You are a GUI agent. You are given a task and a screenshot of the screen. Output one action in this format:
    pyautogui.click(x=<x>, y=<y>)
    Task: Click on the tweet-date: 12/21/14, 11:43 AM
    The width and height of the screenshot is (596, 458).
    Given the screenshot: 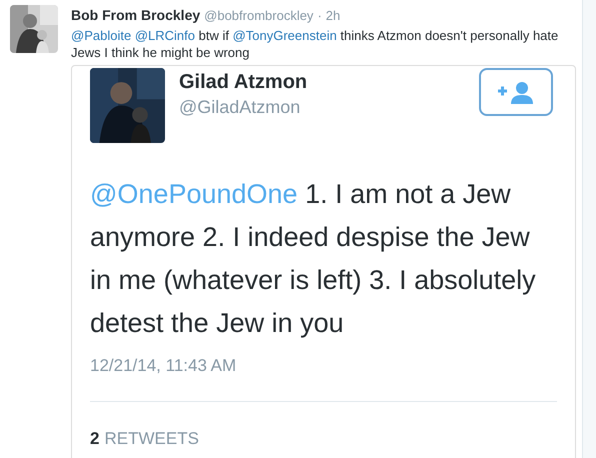 What is the action you would take?
    pyautogui.click(x=164, y=366)
    